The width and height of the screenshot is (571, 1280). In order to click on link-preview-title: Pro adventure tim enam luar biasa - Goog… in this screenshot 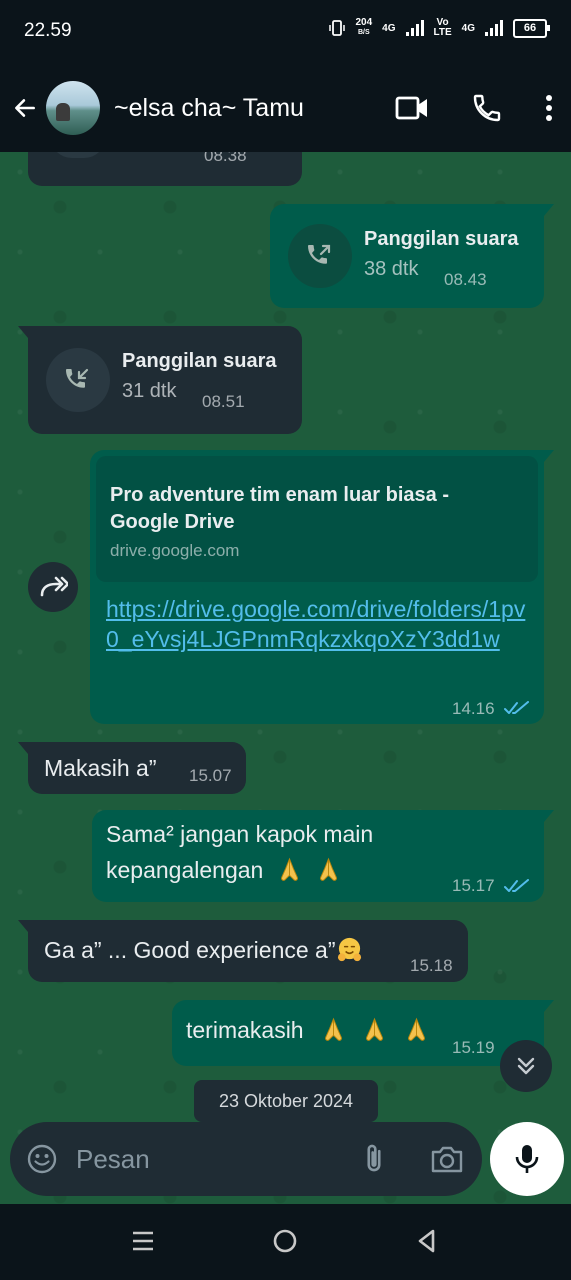, I will do `click(279, 508)`.